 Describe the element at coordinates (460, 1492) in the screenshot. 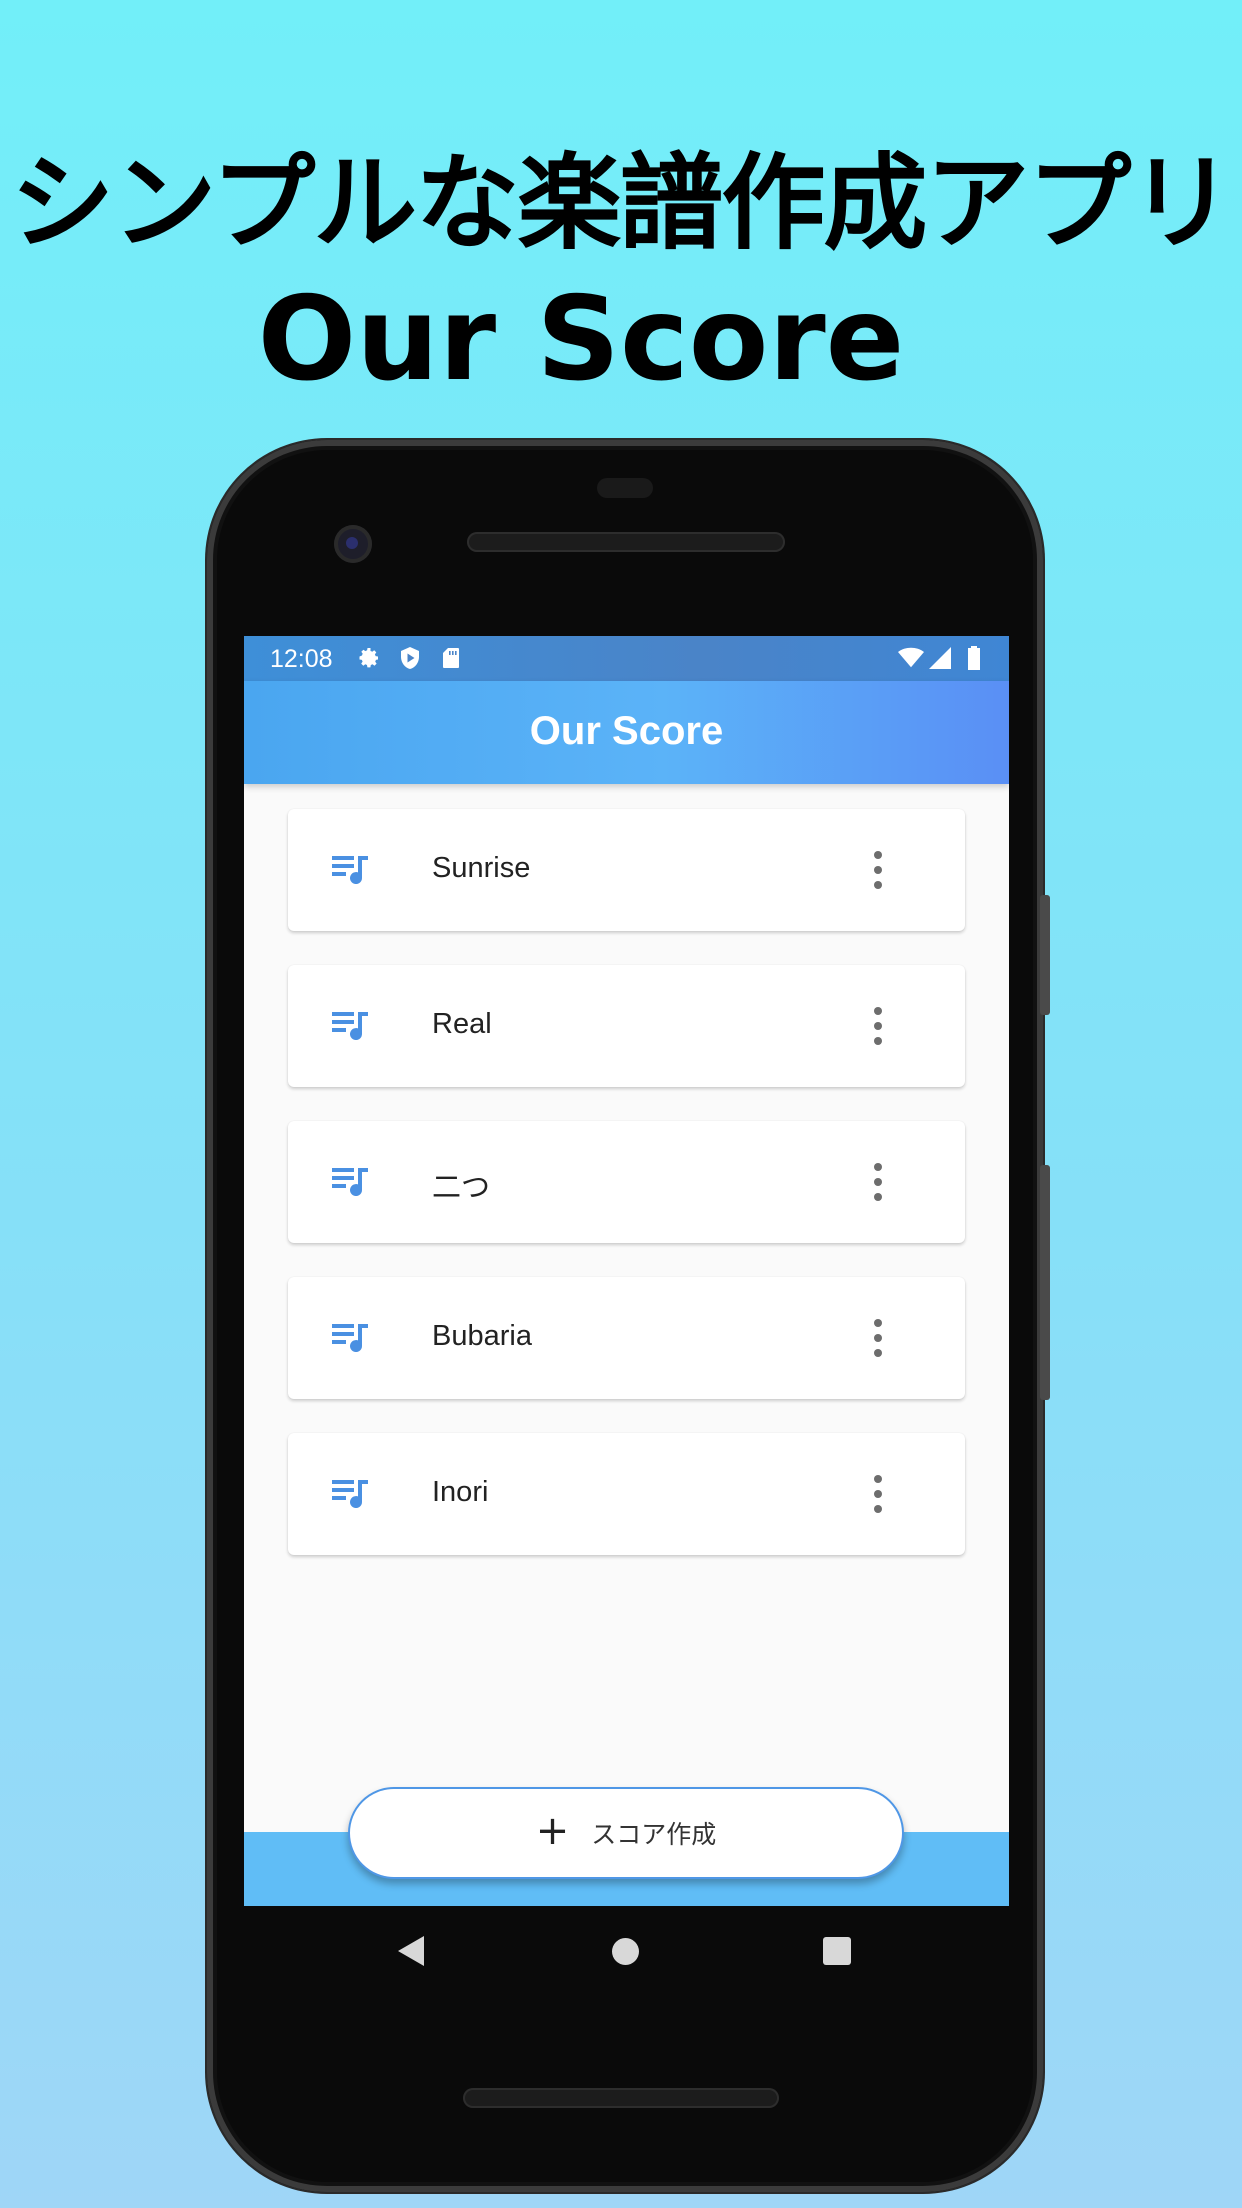

I see `score-title: Inori` at that location.